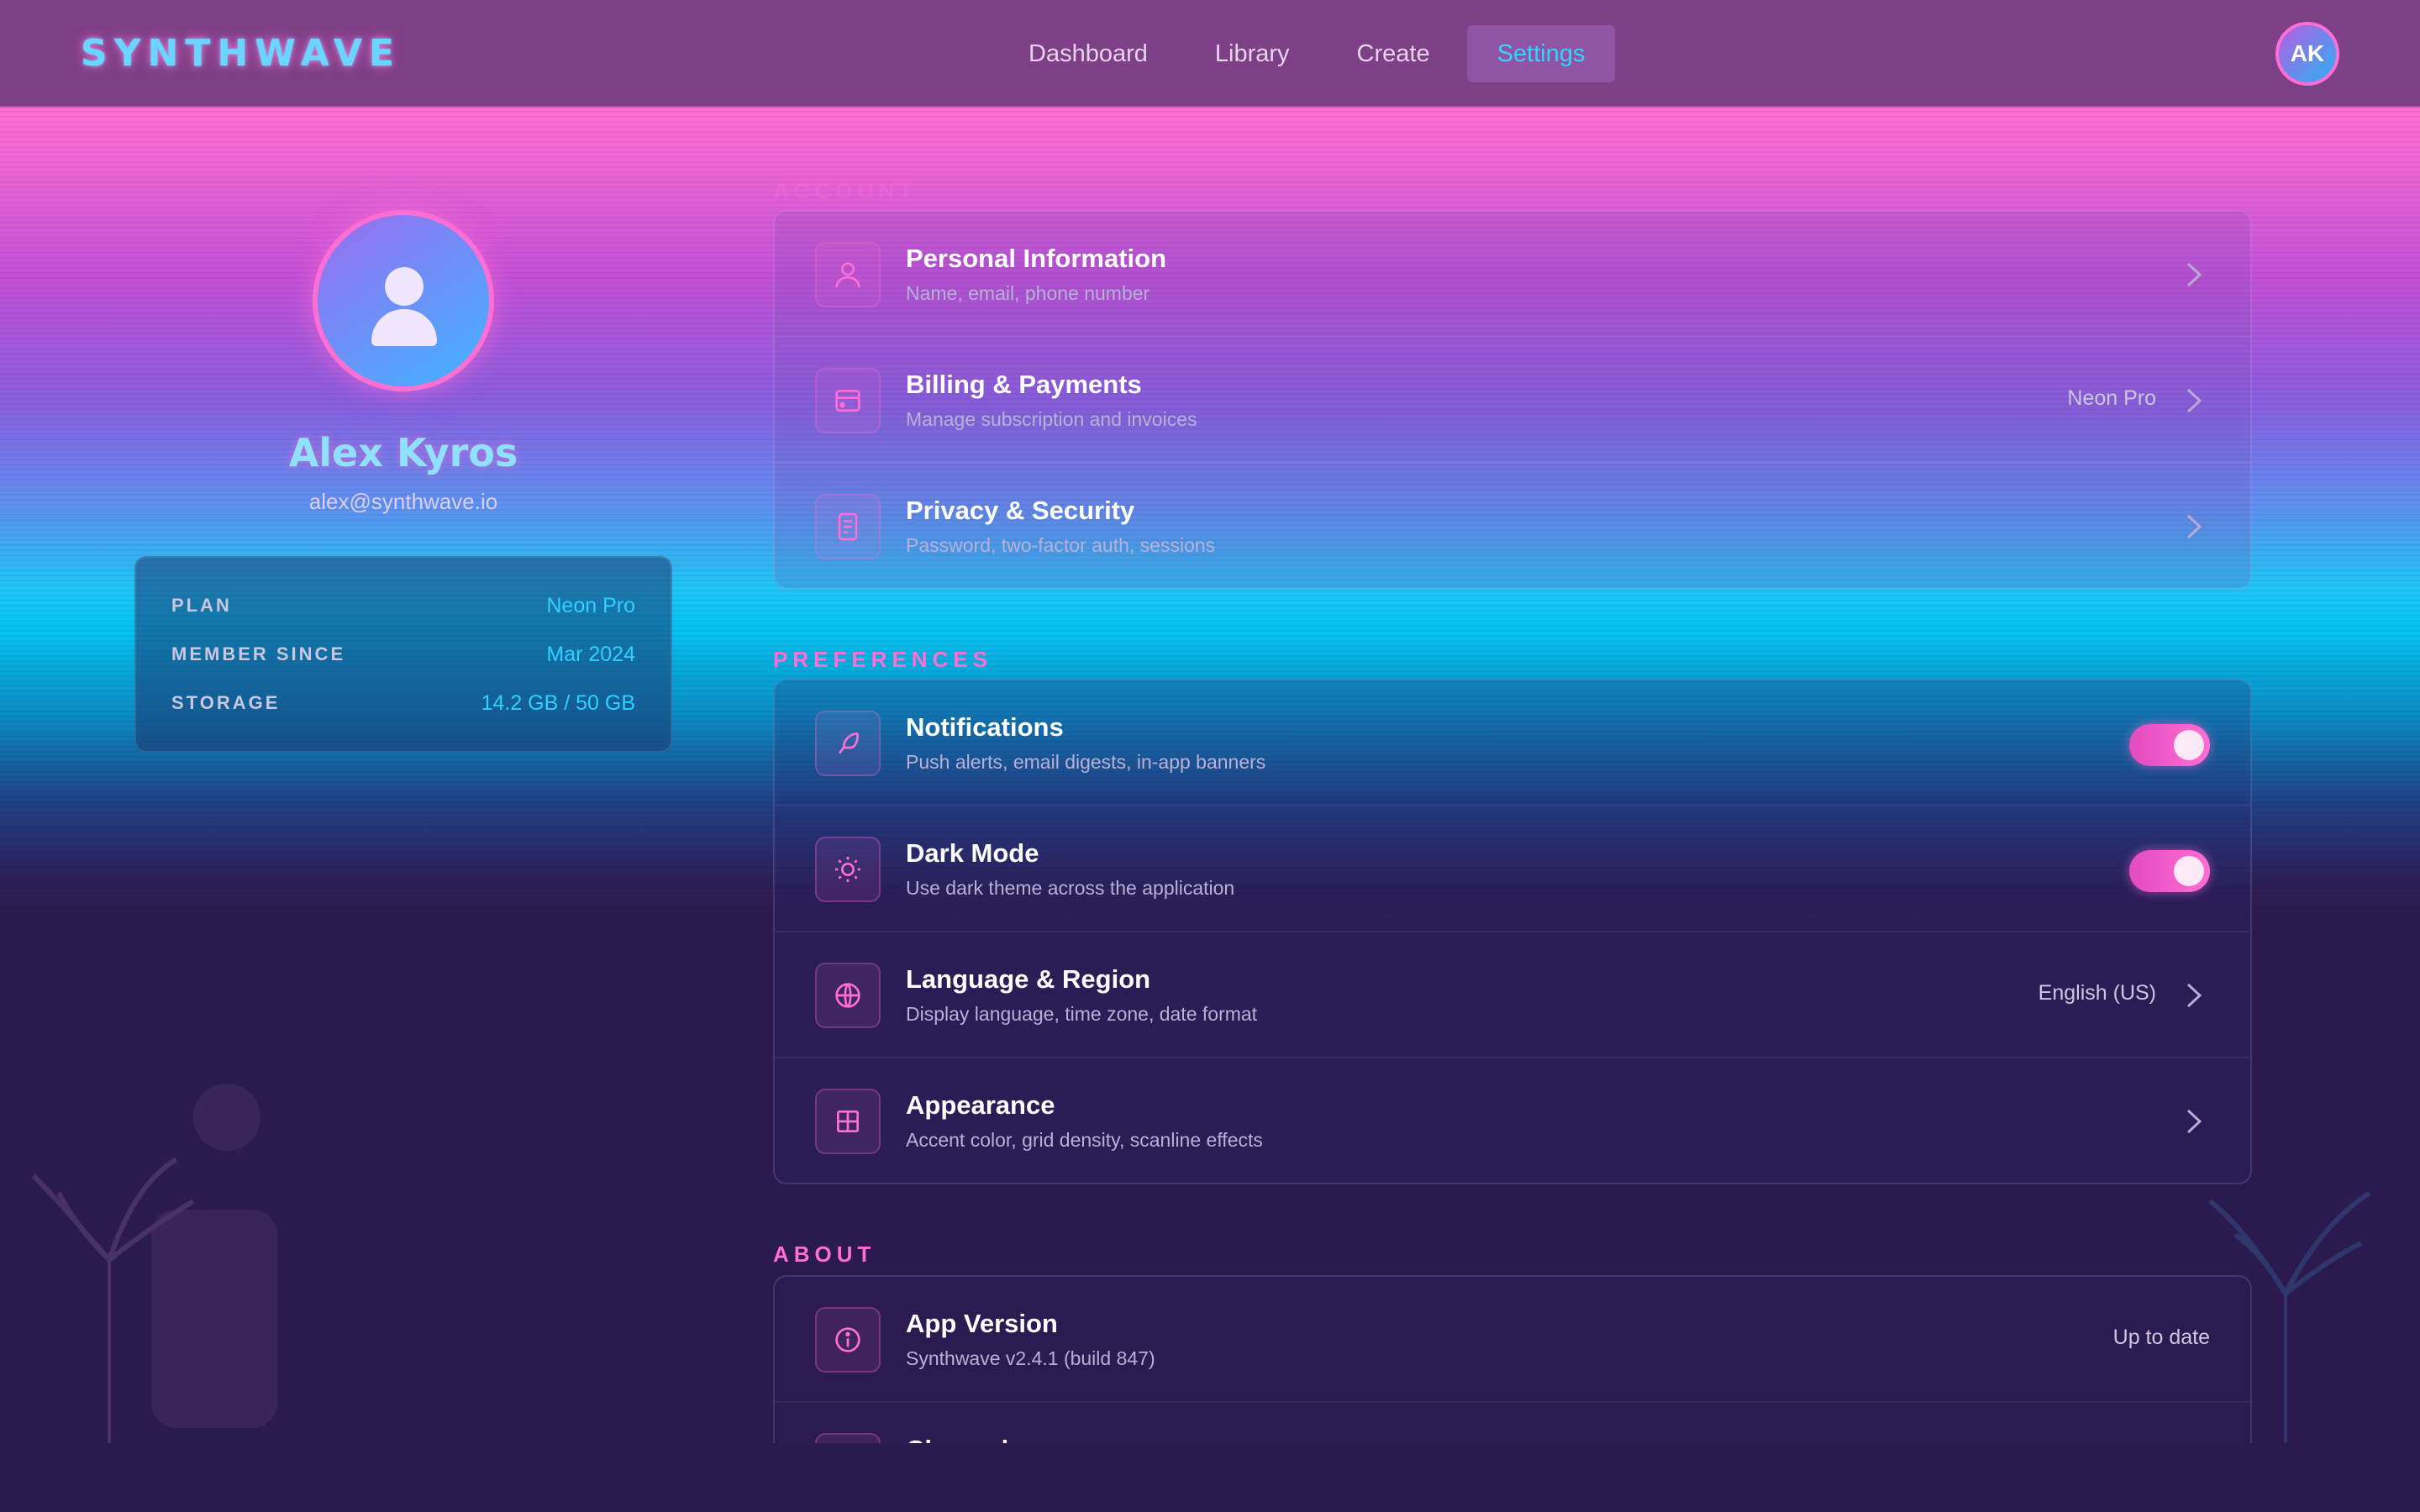 The width and height of the screenshot is (2420, 1512). Describe the element at coordinates (1030, 1358) in the screenshot. I see `row-subtitle: Synthwave v2.4.1 (build 847)` at that location.